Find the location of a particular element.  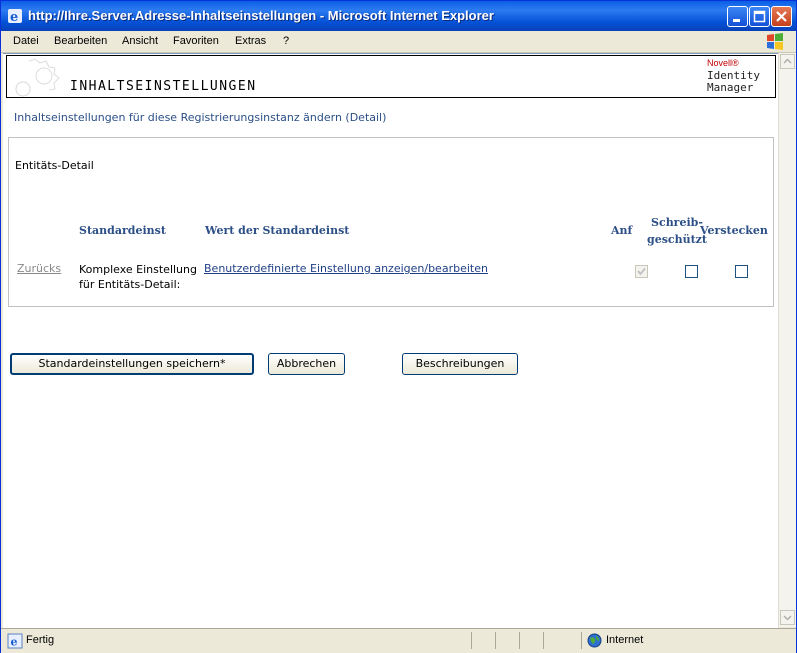

chevron-up-icon is located at coordinates (787, 61).